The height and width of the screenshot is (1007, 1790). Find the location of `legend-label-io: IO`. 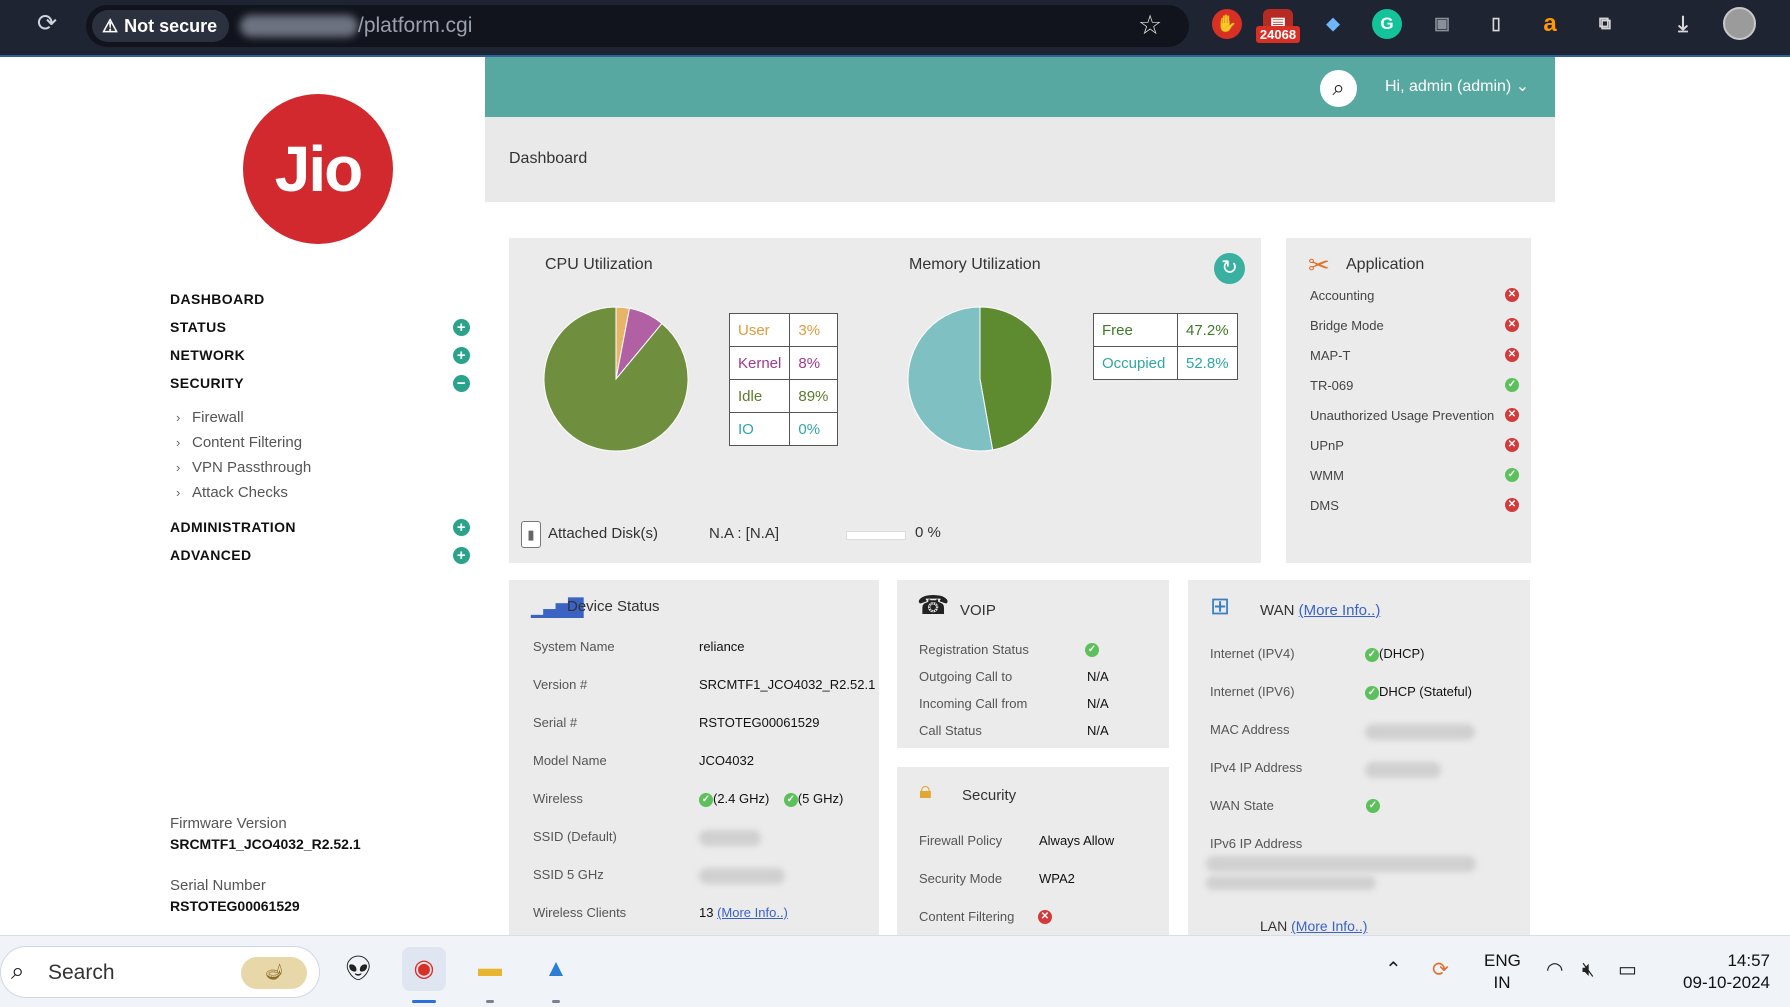

legend-label-io: IO is located at coordinates (759, 429).